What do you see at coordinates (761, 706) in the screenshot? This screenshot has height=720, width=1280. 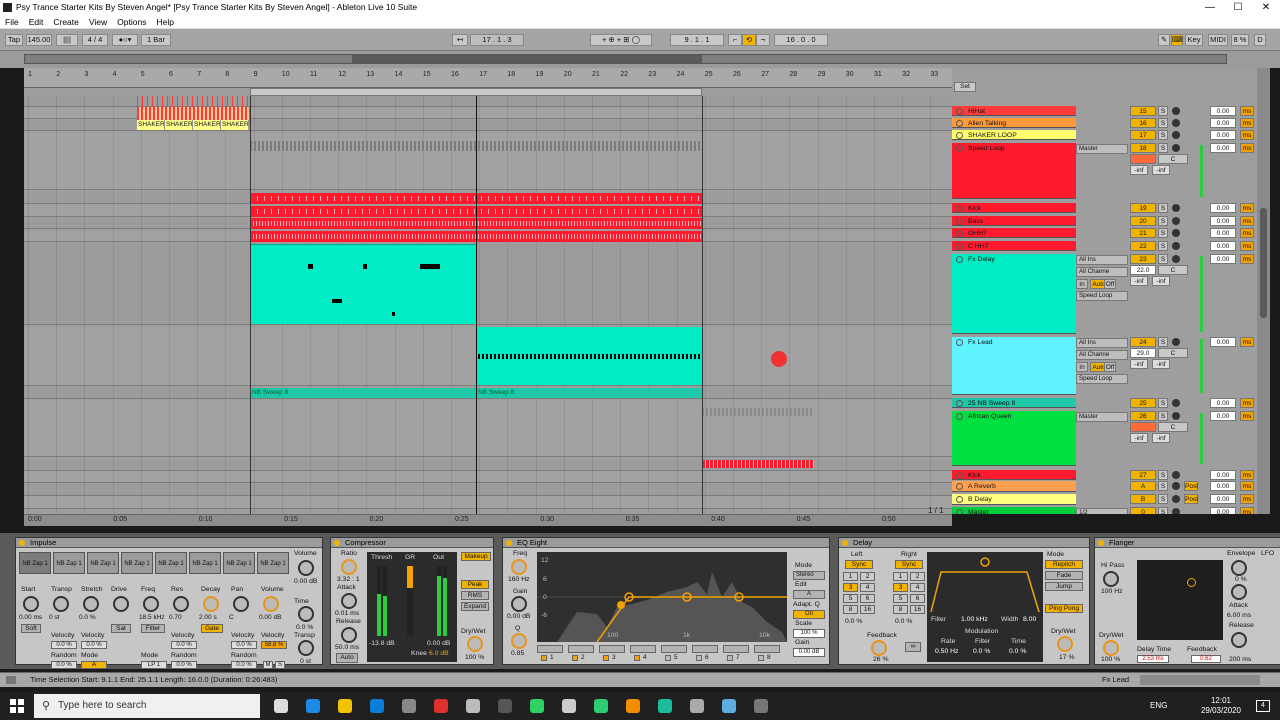 I see `live-active-icon` at bounding box center [761, 706].